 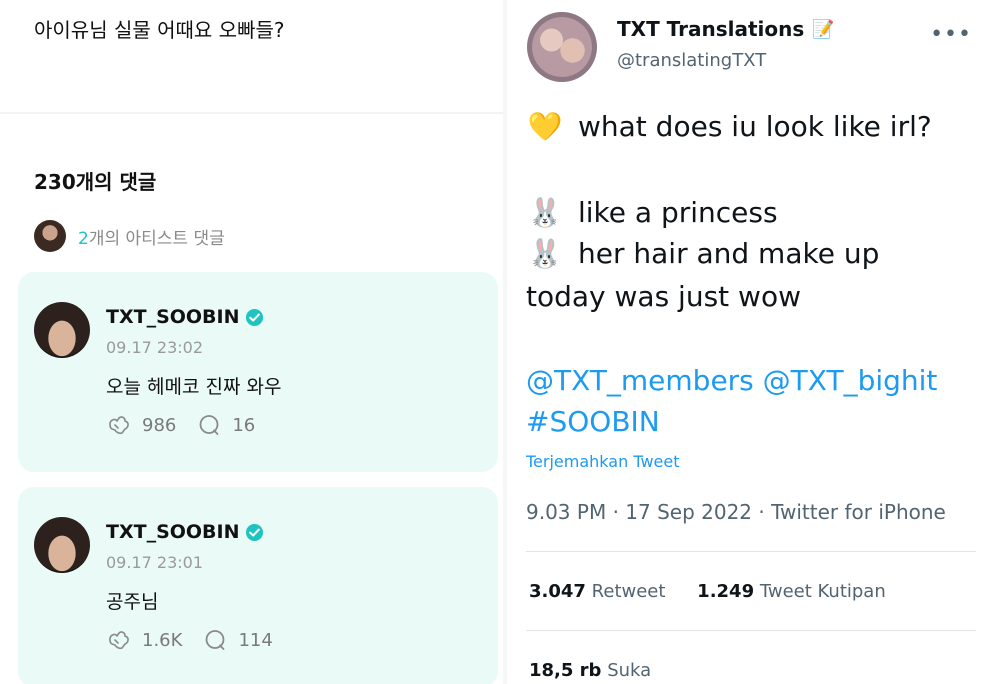 I want to click on more-options-icon: •••, so click(x=951, y=34).